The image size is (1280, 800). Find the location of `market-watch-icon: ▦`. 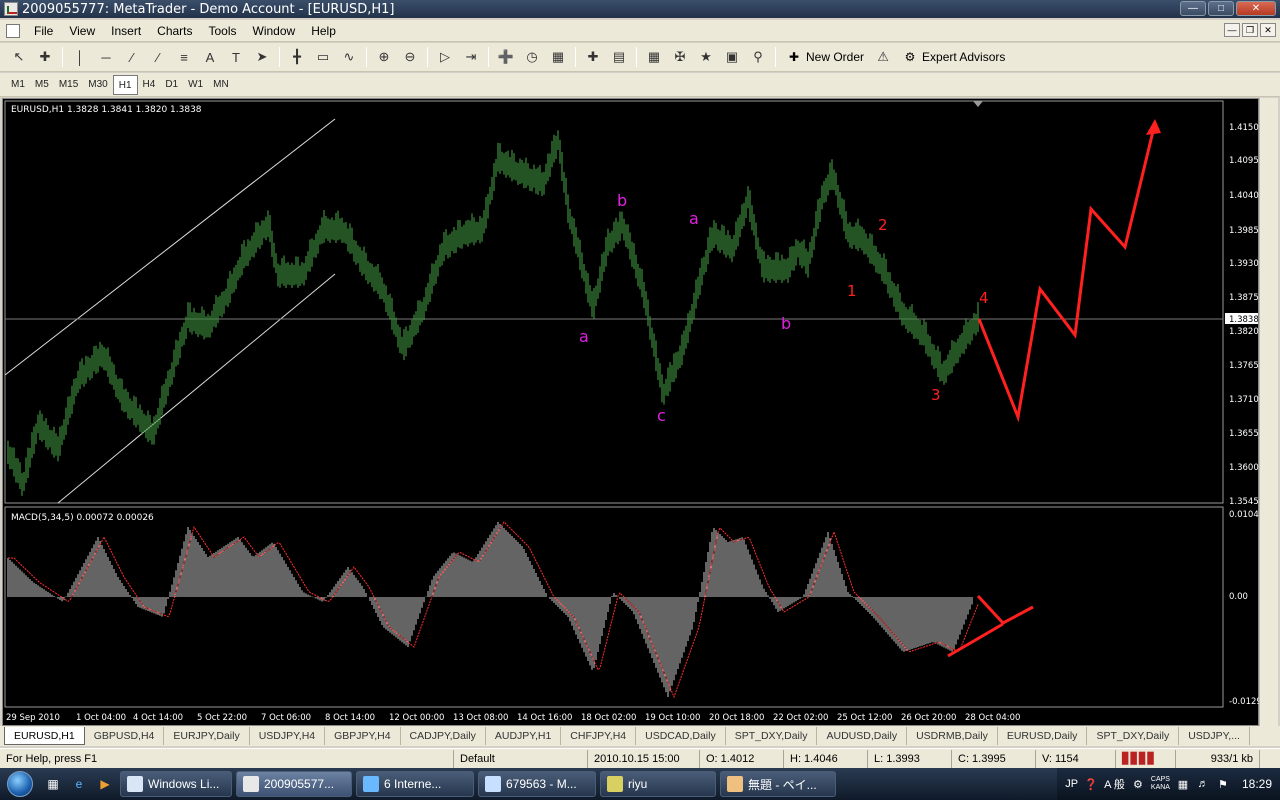

market-watch-icon: ▦ is located at coordinates (654, 57).